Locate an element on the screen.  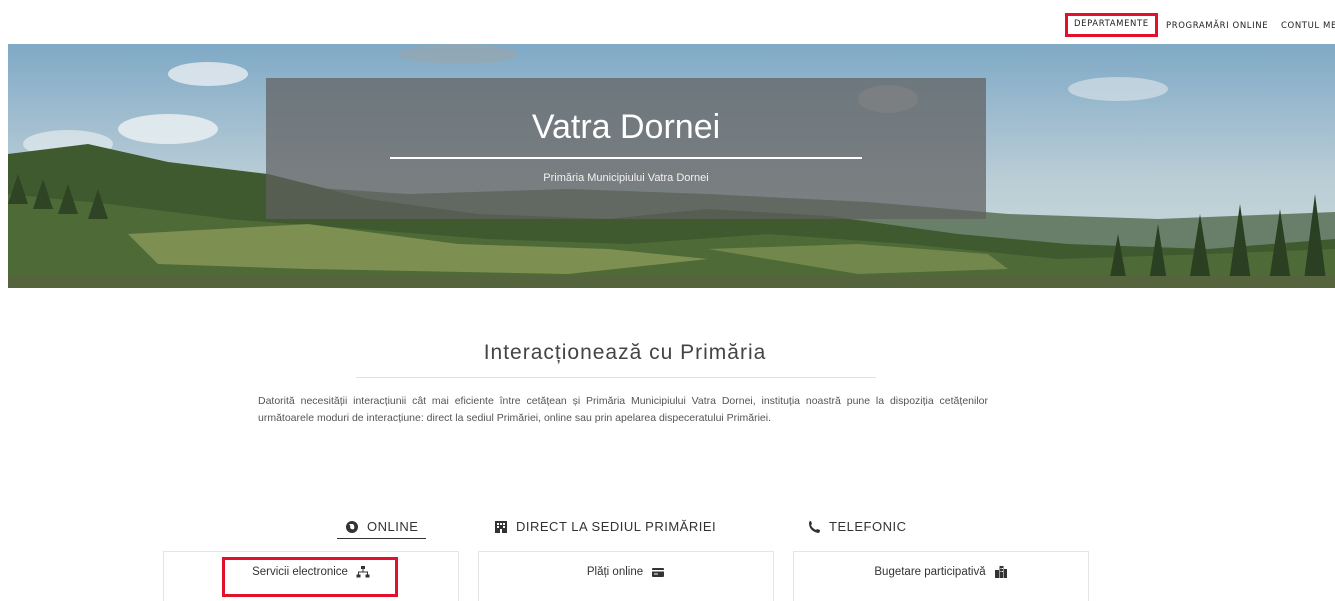
card-servicii-electronice: Servicii electronice is located at coordinates (311, 576).